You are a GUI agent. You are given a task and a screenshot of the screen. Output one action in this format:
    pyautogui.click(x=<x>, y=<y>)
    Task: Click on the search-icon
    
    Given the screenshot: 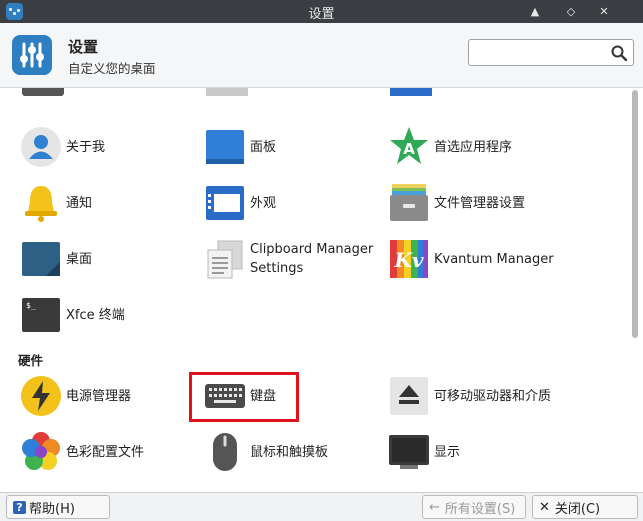 What is the action you would take?
    pyautogui.click(x=619, y=53)
    